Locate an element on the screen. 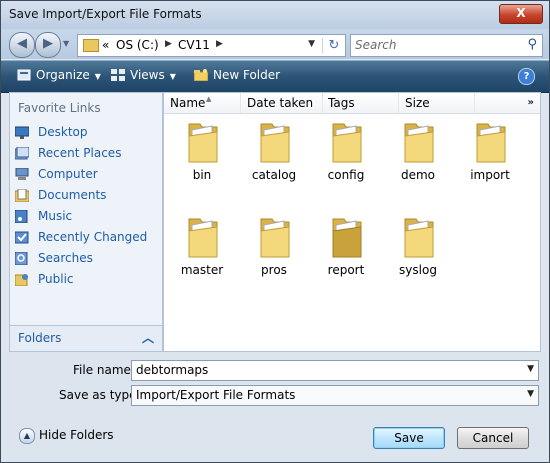  nav-item-searches: Searches is located at coordinates (85, 259).